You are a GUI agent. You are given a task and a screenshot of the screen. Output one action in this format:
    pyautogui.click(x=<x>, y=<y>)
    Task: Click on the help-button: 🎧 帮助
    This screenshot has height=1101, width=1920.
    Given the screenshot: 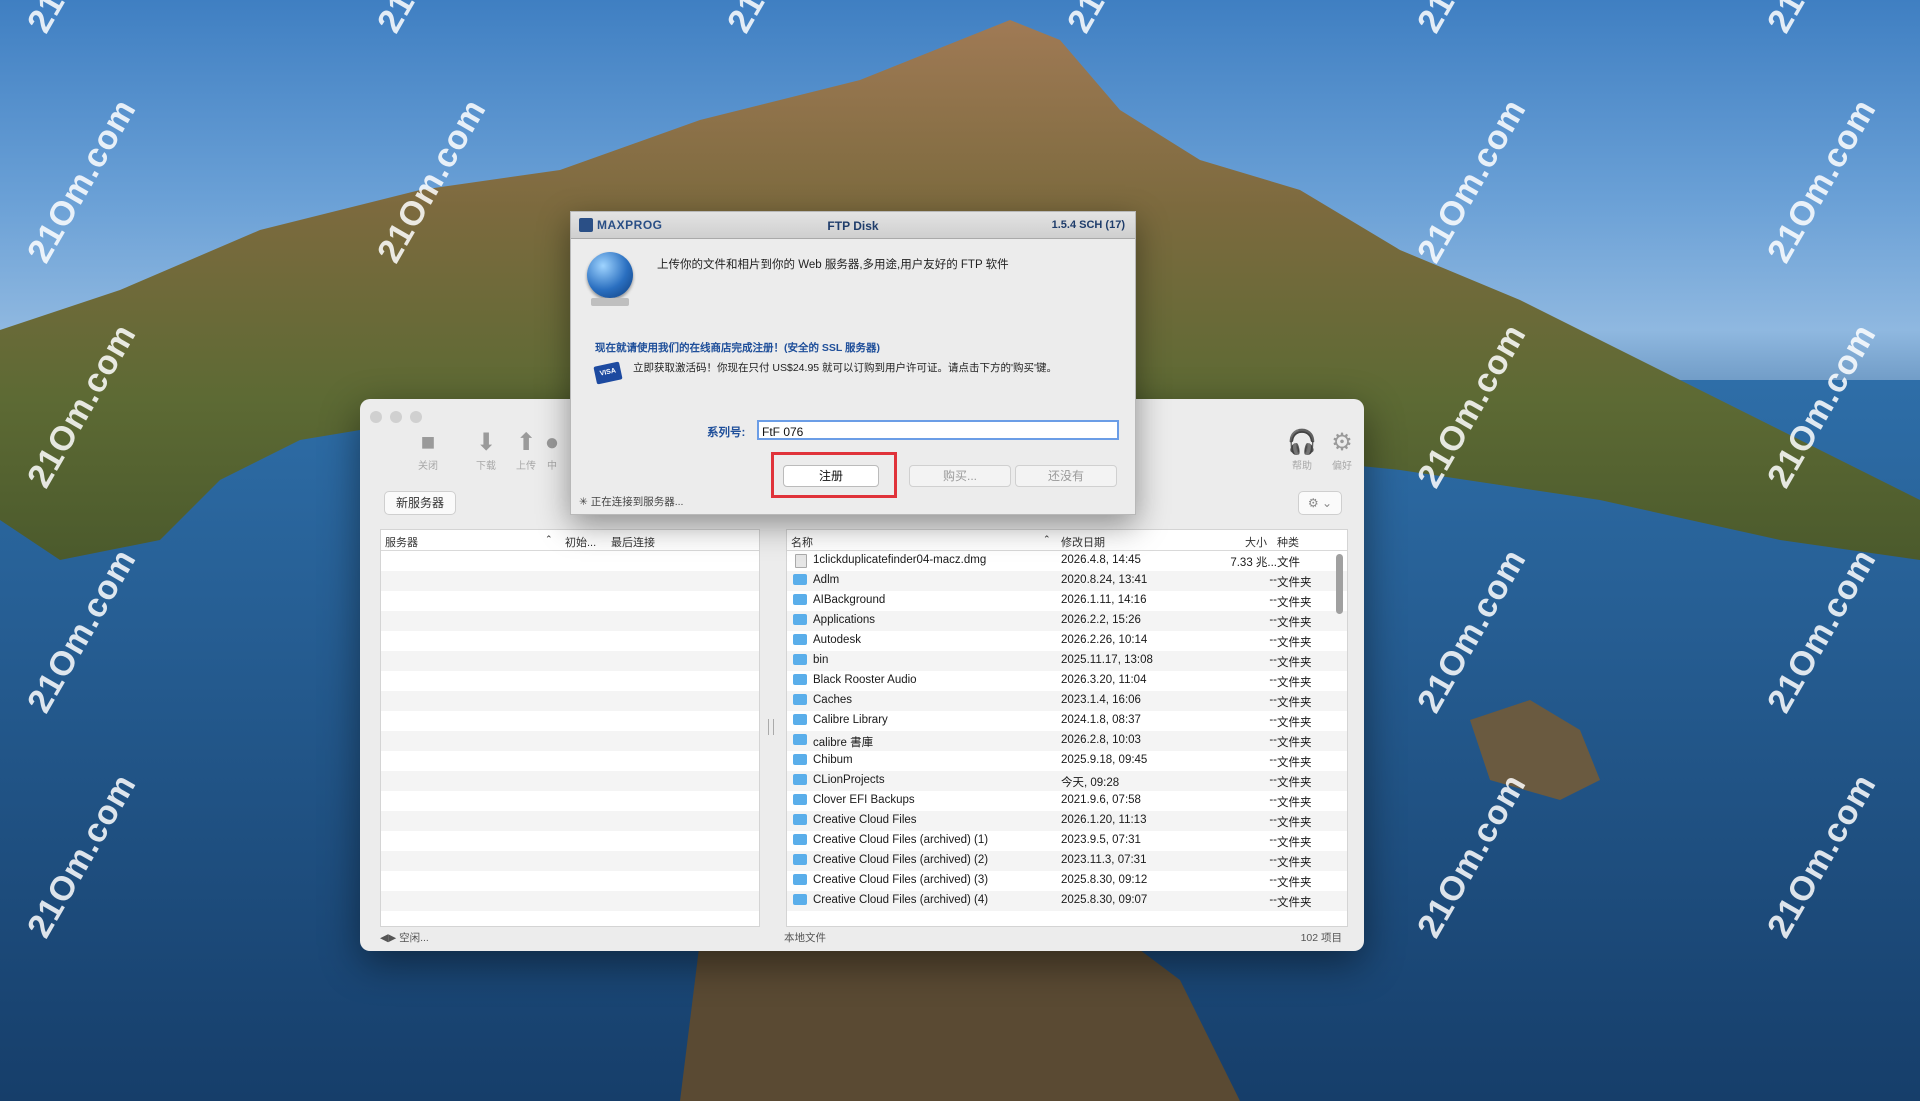 What is the action you would take?
    pyautogui.click(x=1302, y=450)
    